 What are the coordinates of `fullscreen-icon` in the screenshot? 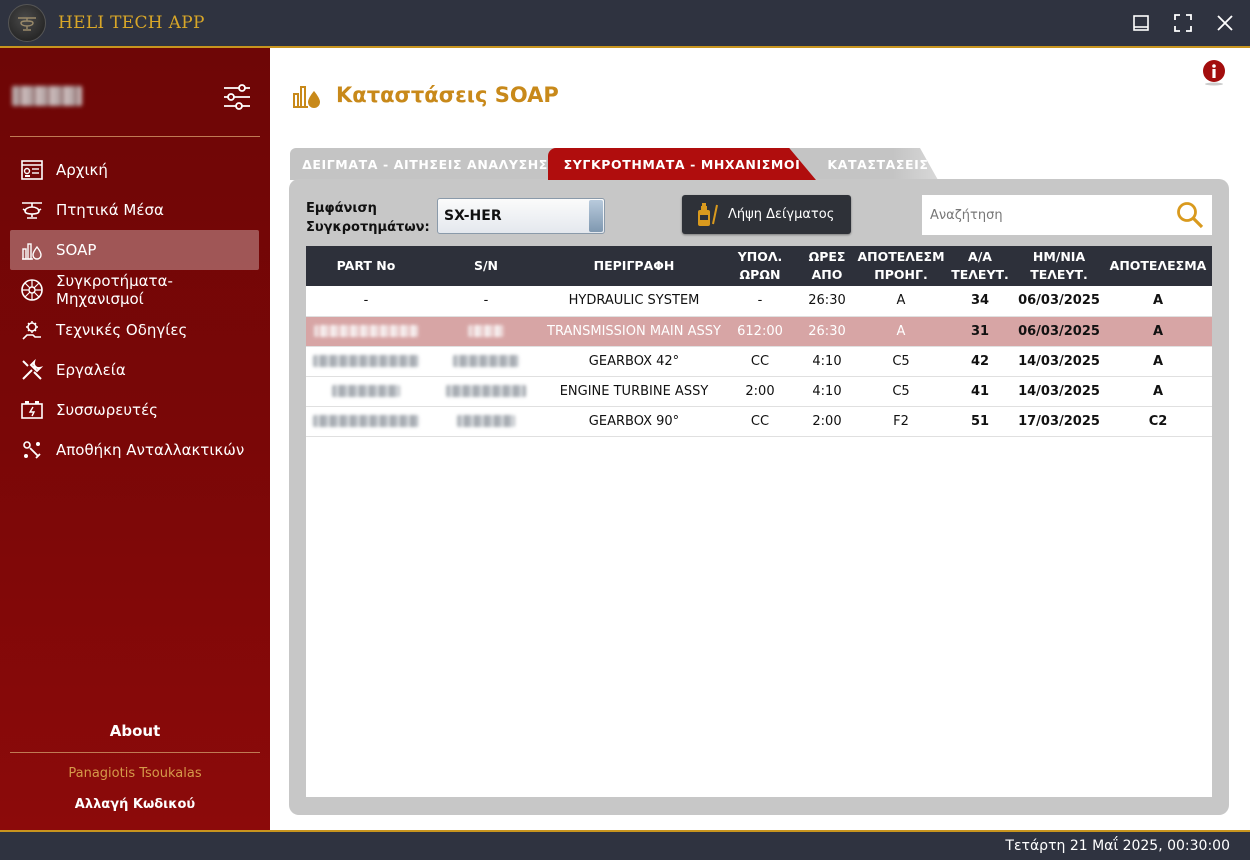 It's located at (1183, 23).